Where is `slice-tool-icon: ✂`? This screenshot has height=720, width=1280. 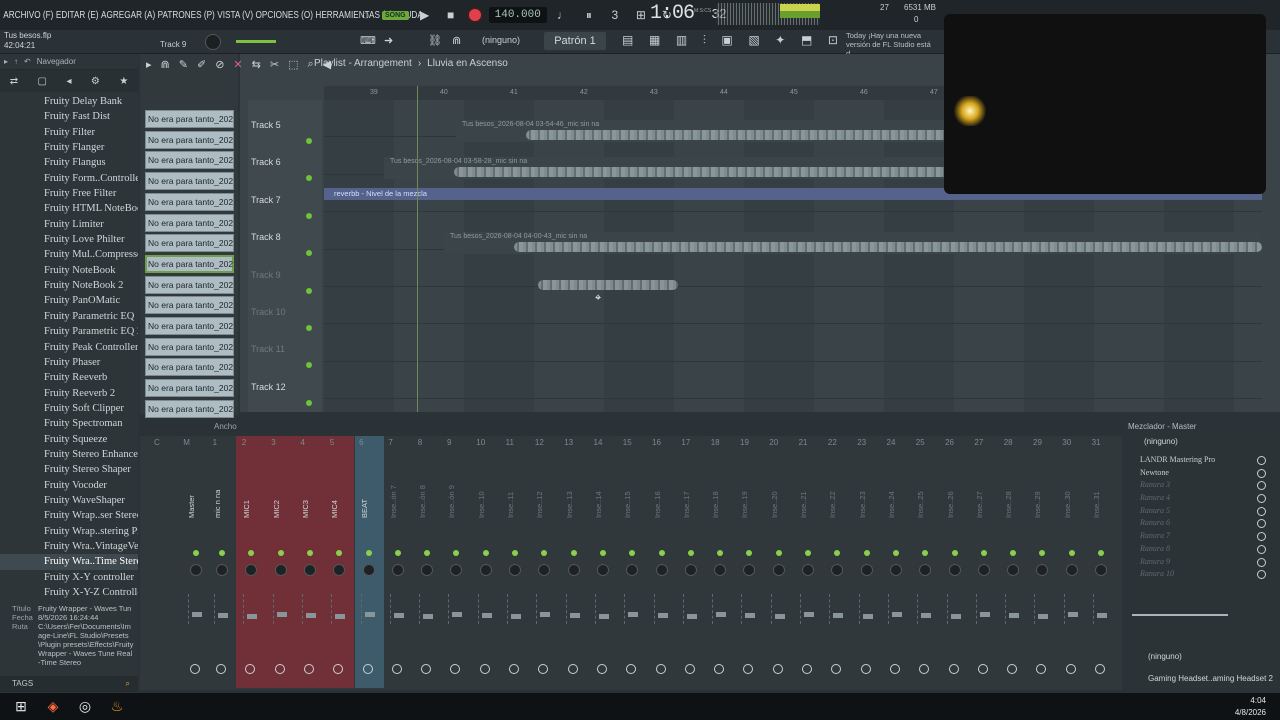
slice-tool-icon: ✂ is located at coordinates (274, 64).